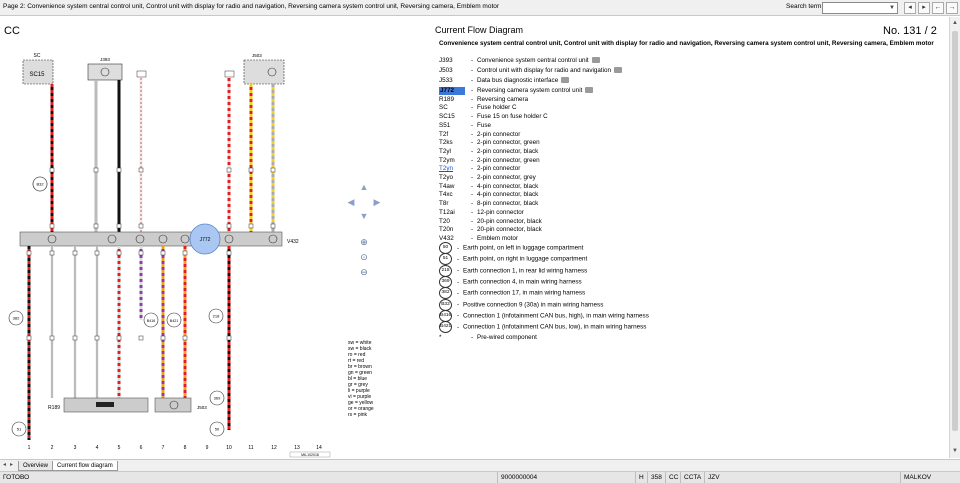  Describe the element at coordinates (445, 151) in the screenshot. I see `legend-code: T2yl` at that location.